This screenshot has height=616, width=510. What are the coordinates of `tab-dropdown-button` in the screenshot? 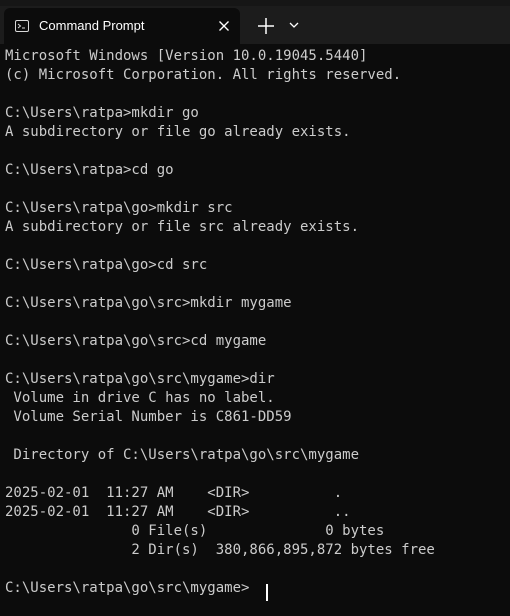 It's located at (294, 25).